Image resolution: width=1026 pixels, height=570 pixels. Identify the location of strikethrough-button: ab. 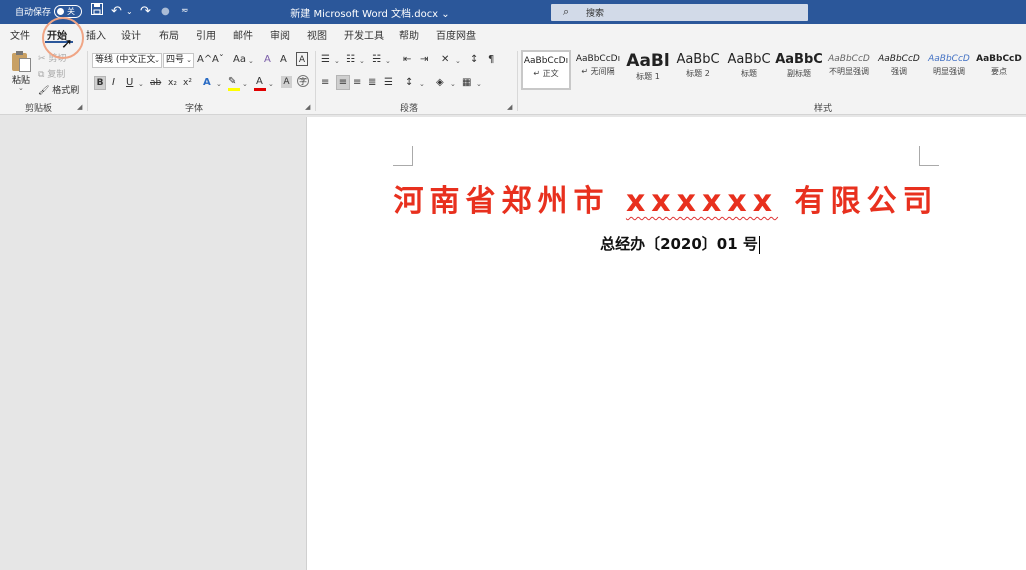
(155, 83).